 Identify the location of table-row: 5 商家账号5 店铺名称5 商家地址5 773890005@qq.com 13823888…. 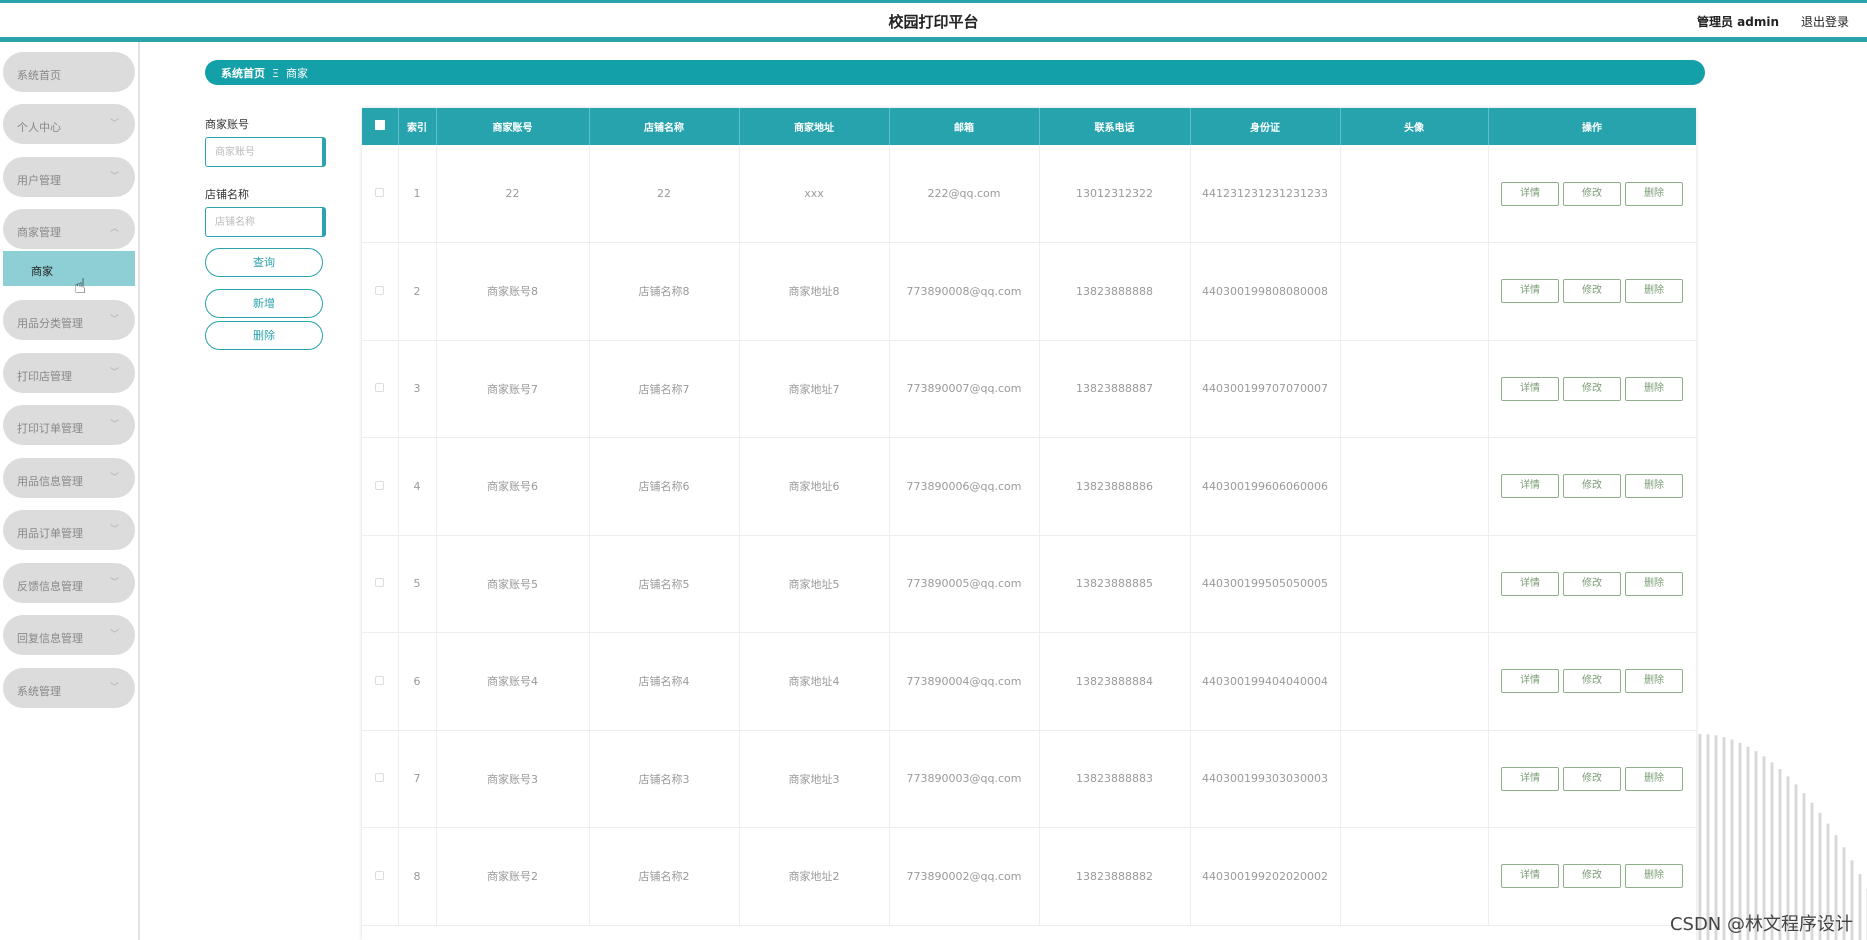
(1029, 584).